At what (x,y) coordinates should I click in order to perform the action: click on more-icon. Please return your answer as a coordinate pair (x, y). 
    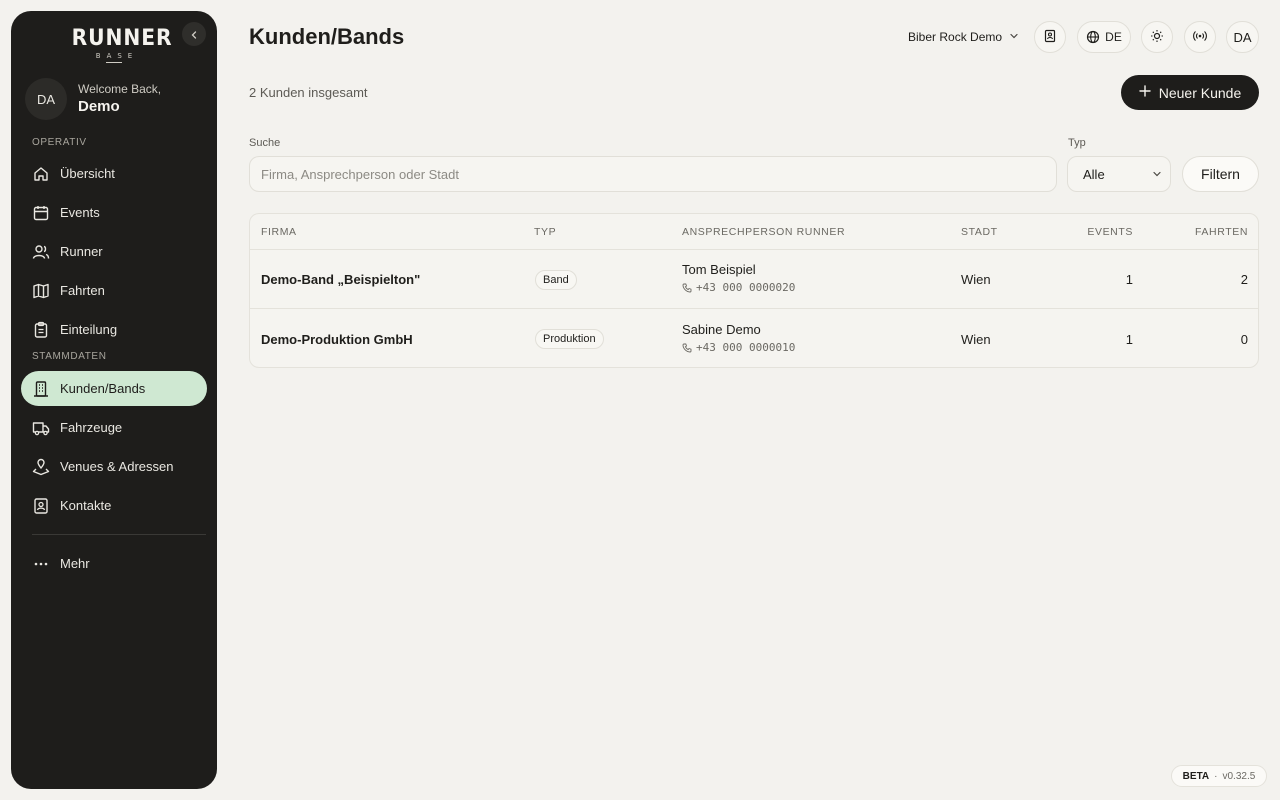
    Looking at the image, I should click on (41, 564).